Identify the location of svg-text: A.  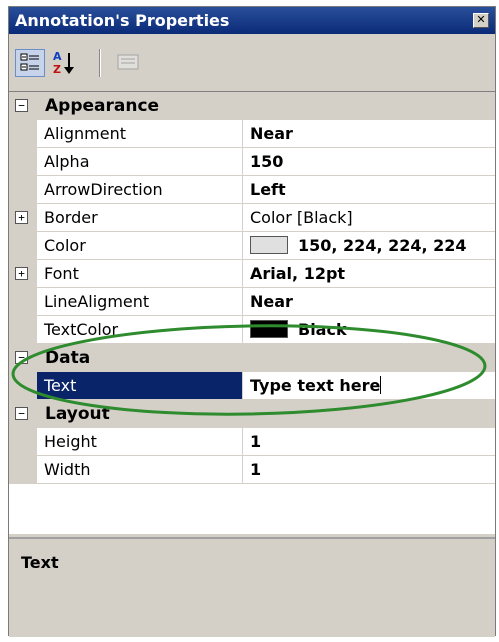
(57, 56).